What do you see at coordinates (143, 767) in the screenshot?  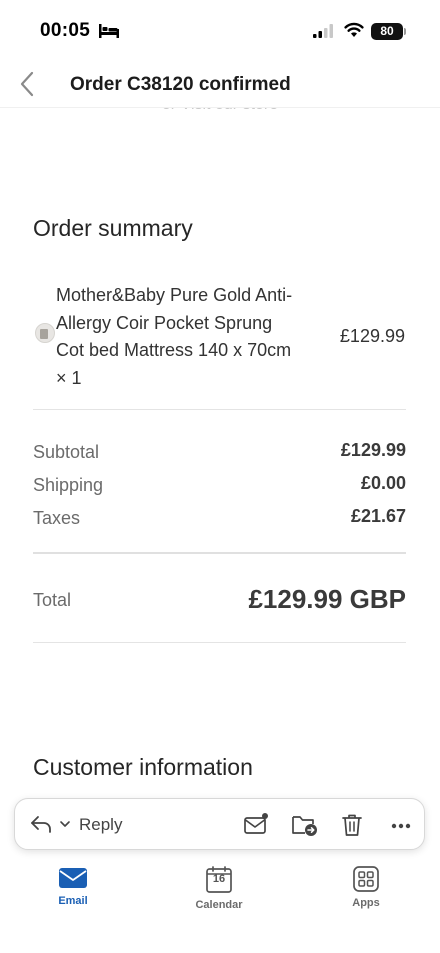 I see `customer-information-heading: Customer information` at bounding box center [143, 767].